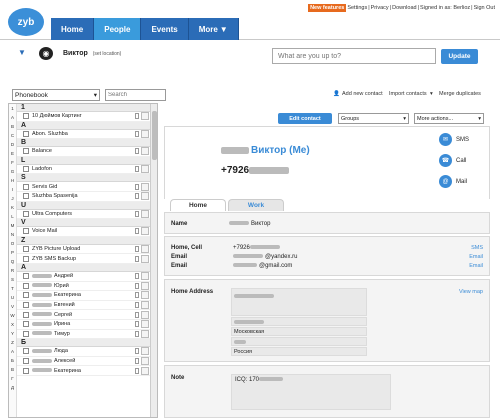 This screenshot has height=418, width=500. I want to click on list-item: Люда, so click(84, 352).